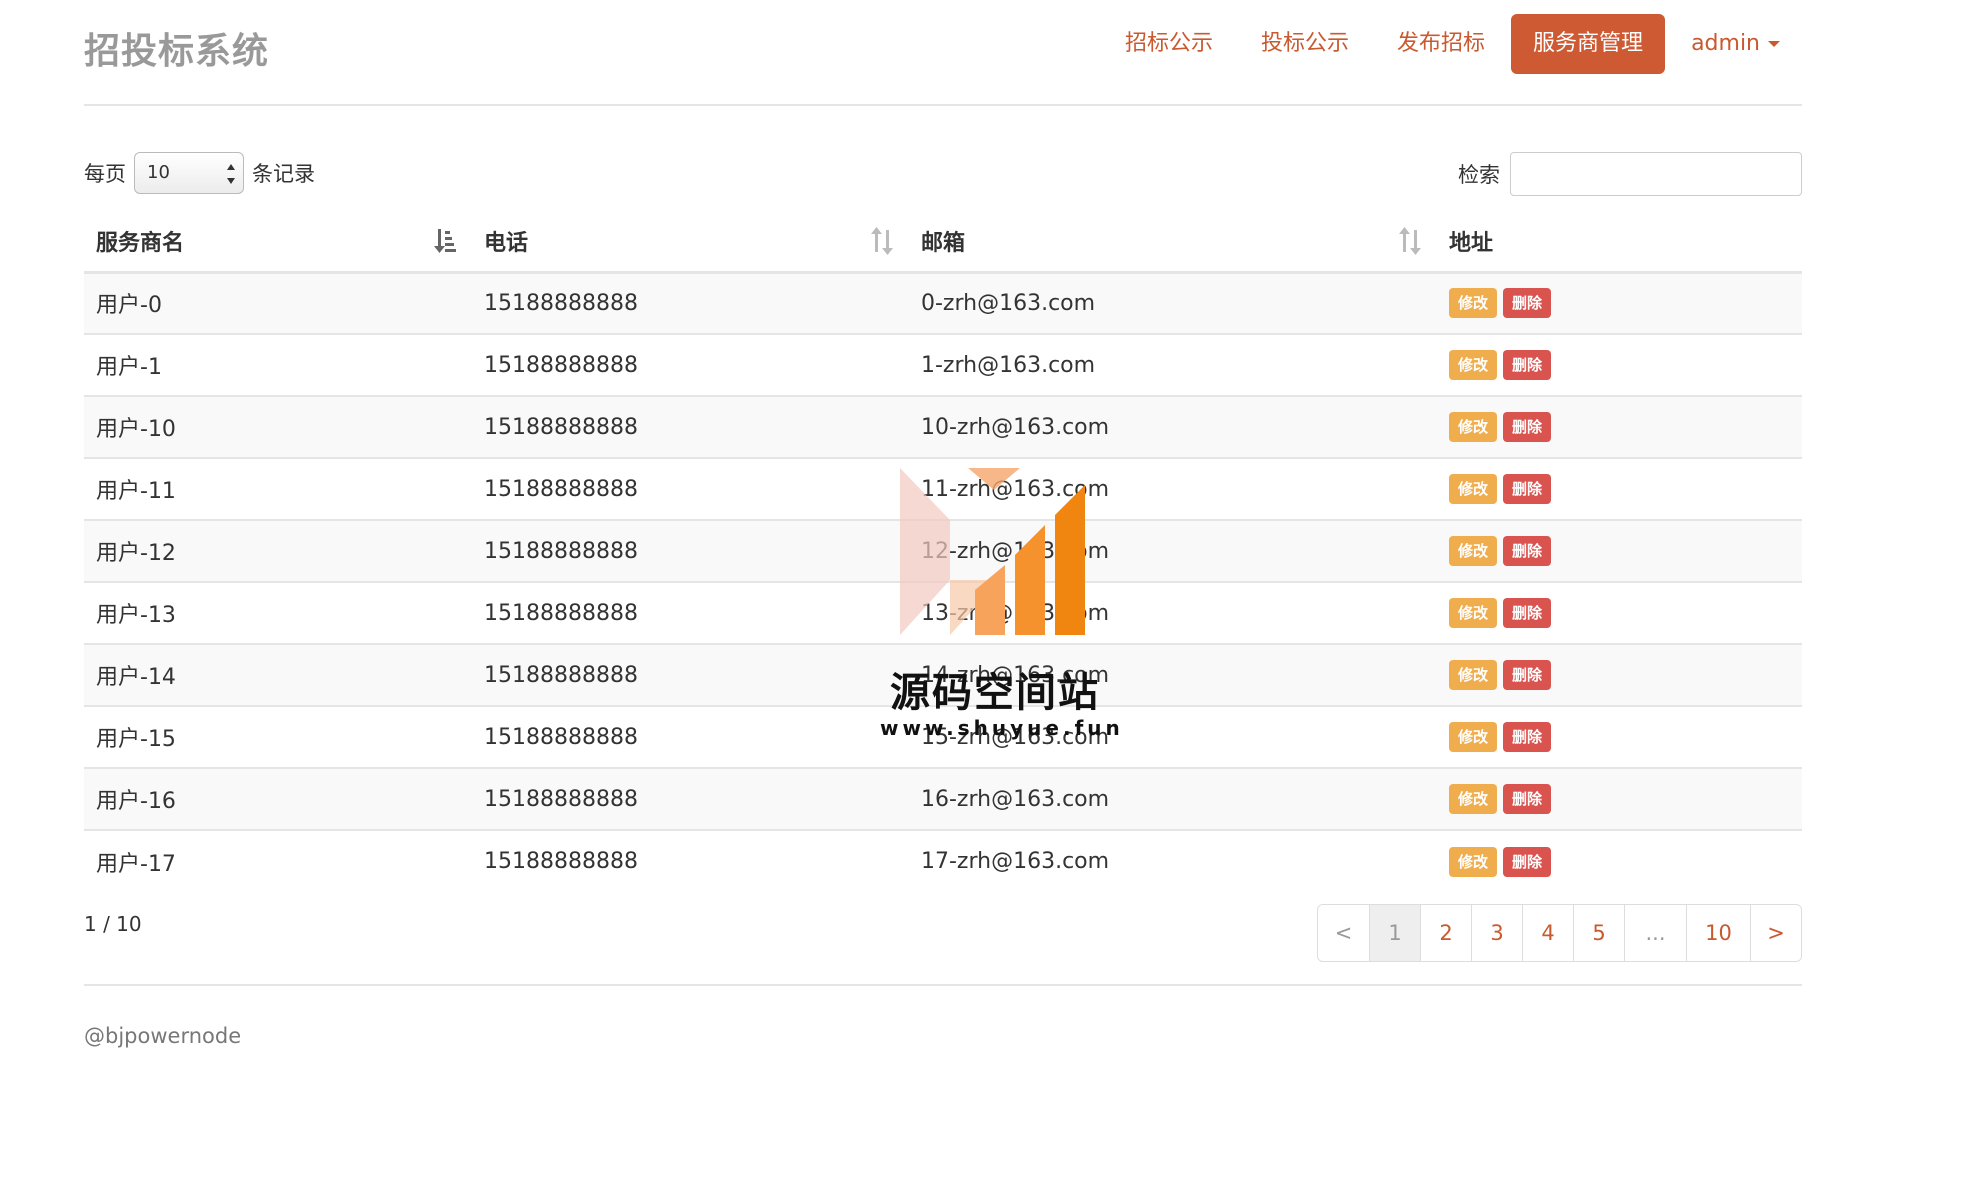 The height and width of the screenshot is (1198, 1978). Describe the element at coordinates (231, 174) in the screenshot. I see `select-arrows-icon` at that location.